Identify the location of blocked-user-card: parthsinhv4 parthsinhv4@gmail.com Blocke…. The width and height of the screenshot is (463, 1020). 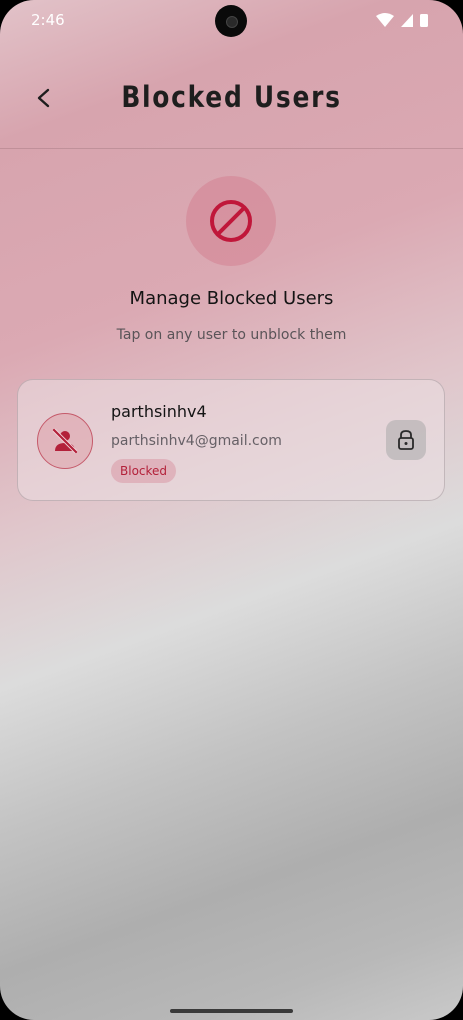
(231, 440).